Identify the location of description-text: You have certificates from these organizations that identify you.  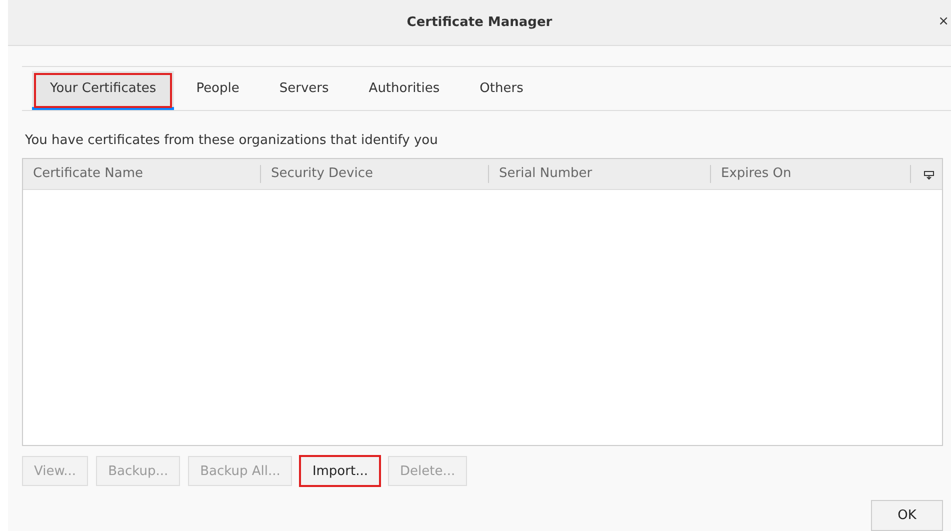
(232, 140).